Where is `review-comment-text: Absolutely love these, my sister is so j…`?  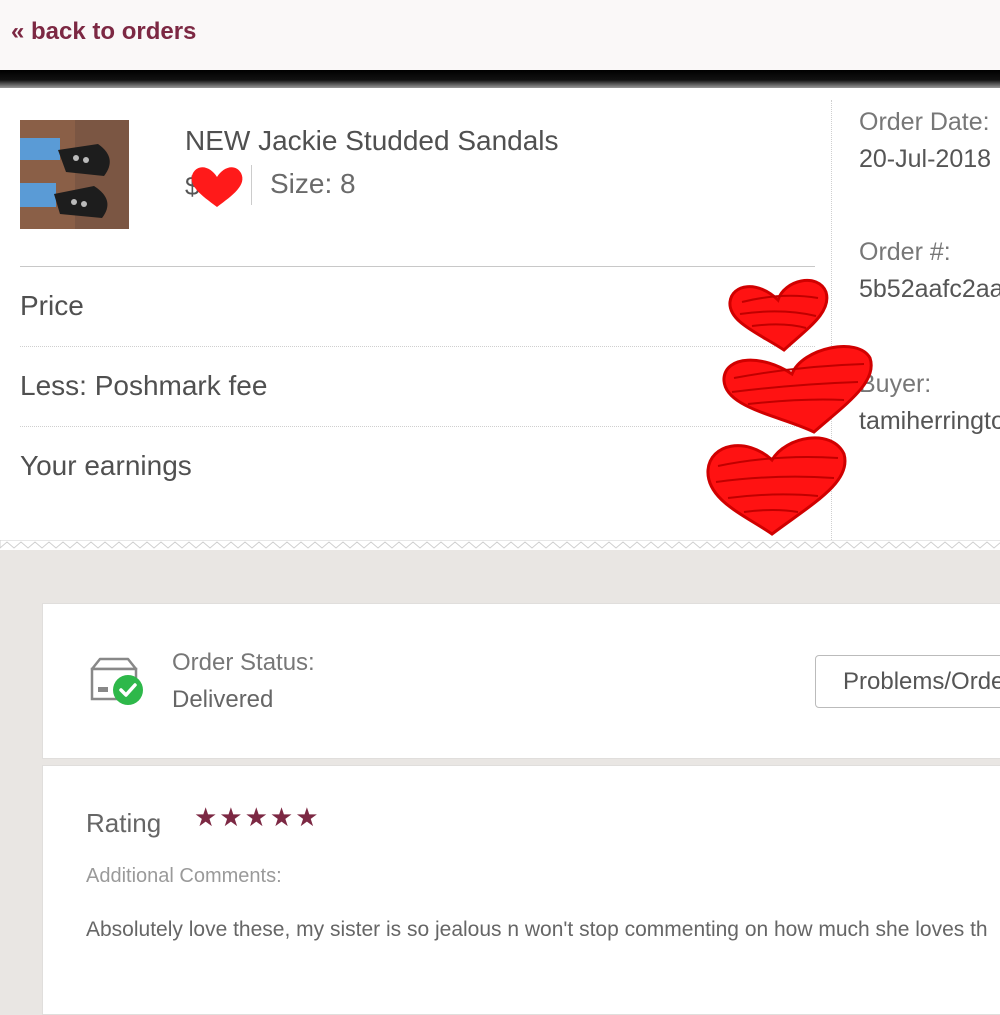 review-comment-text: Absolutely love these, my sister is so j… is located at coordinates (537, 929).